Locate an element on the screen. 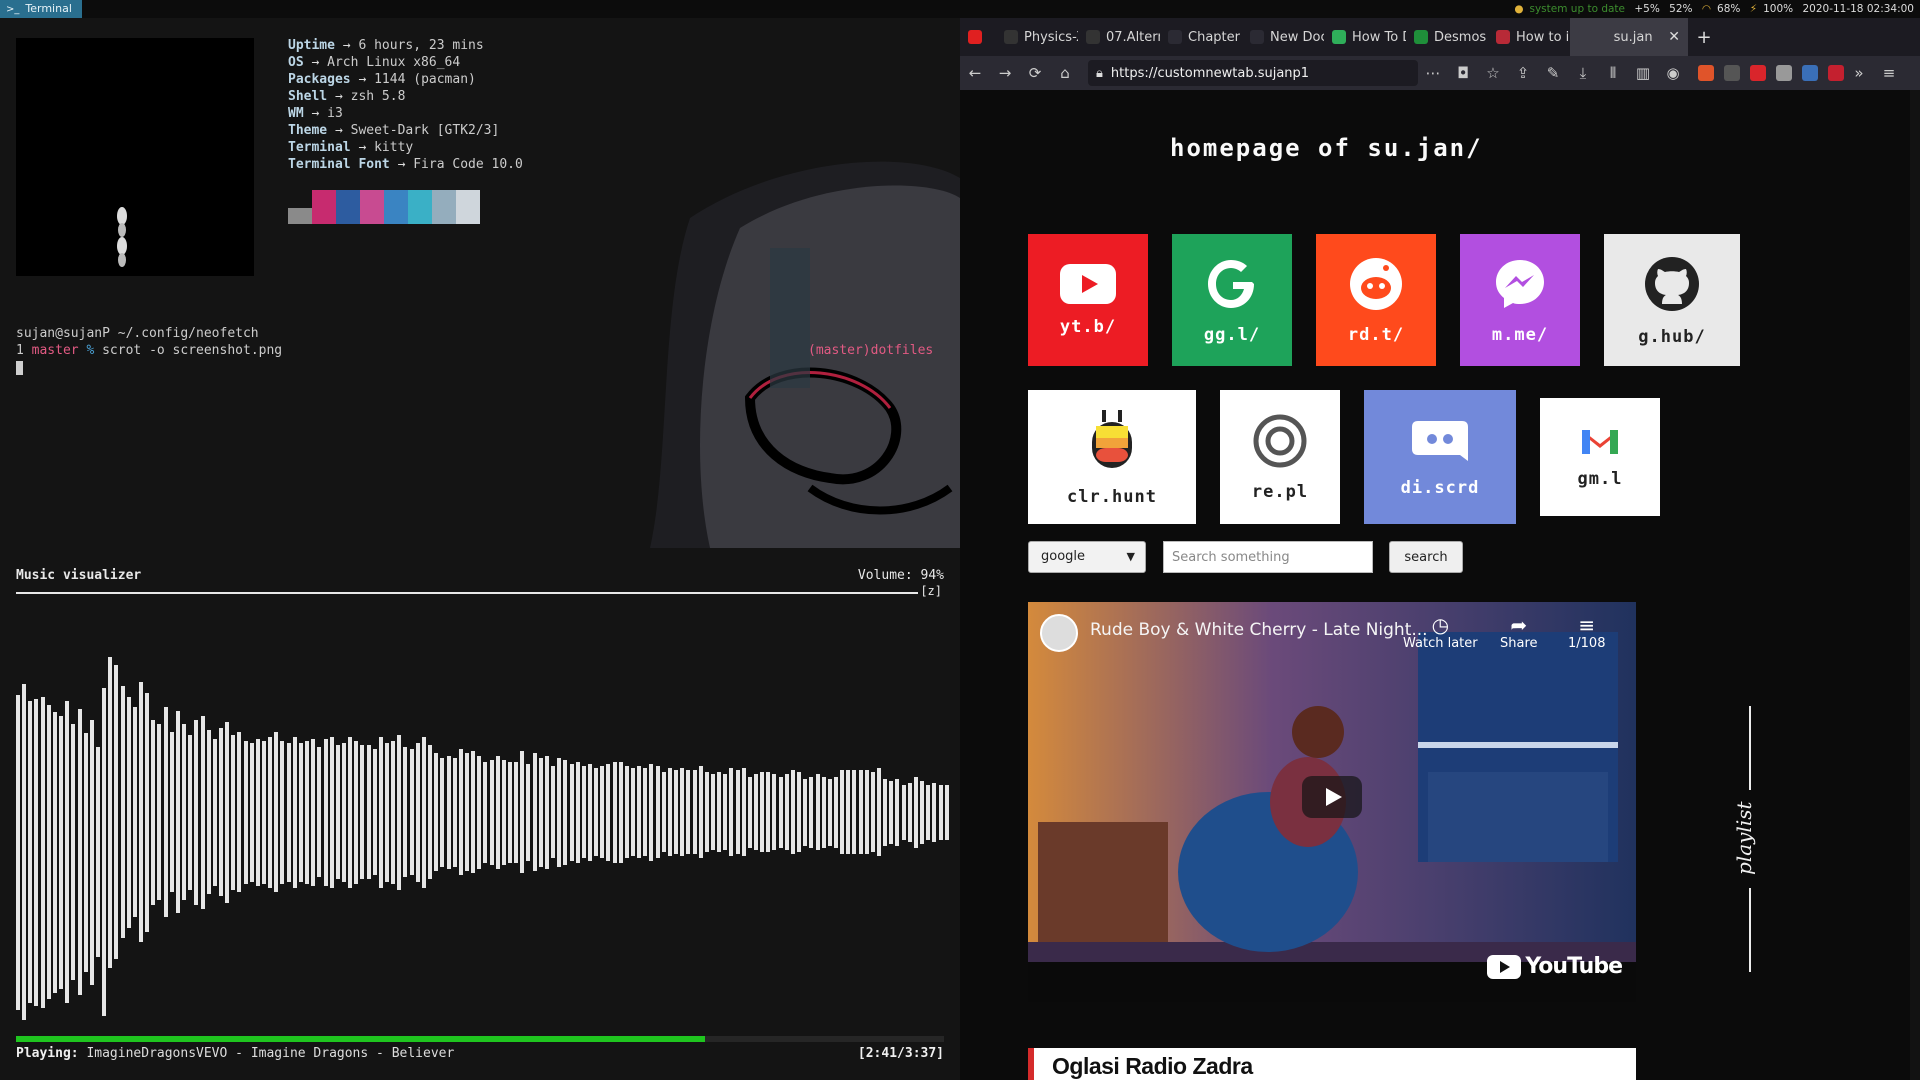 This screenshot has height=1080, width=1920. bookmark-star-icon: ☆ is located at coordinates (1493, 73).